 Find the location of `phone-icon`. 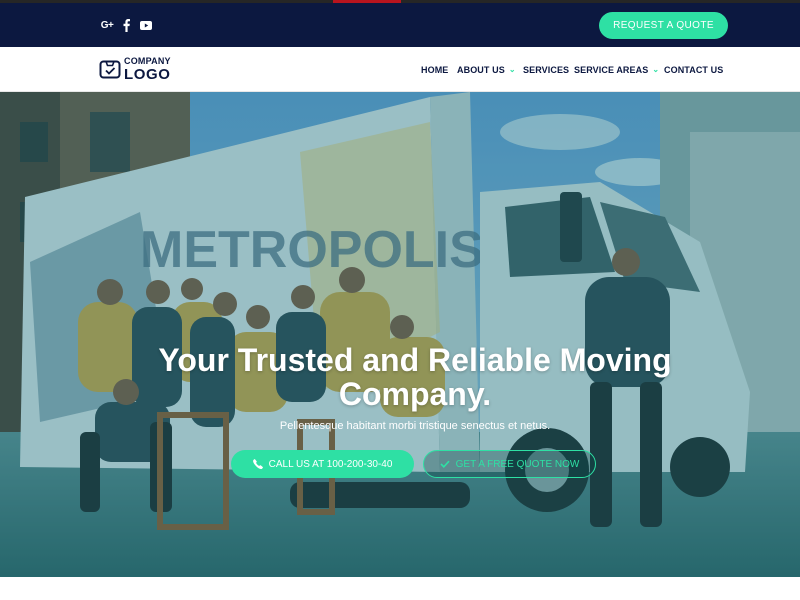

phone-icon is located at coordinates (257, 464).